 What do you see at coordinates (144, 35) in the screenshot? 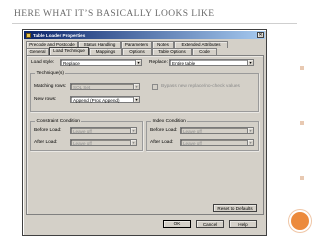
I see `title-bar: Table Loader Properties ✕` at bounding box center [144, 35].